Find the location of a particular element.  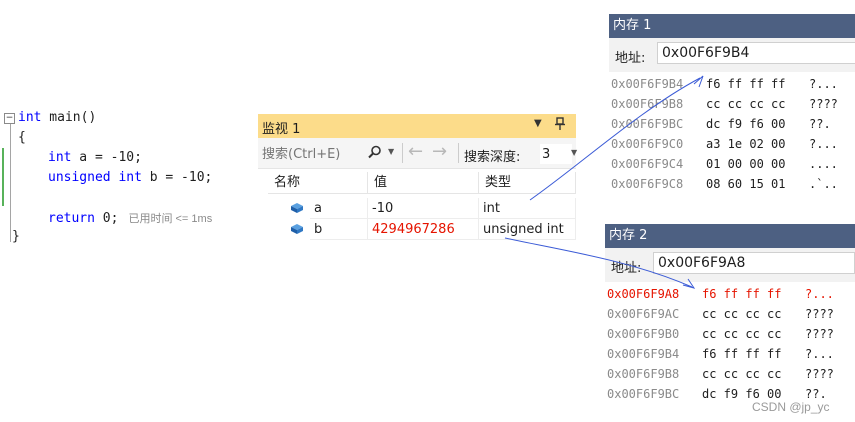

memory-bytes: 01 00 00 00 is located at coordinates (746, 164).